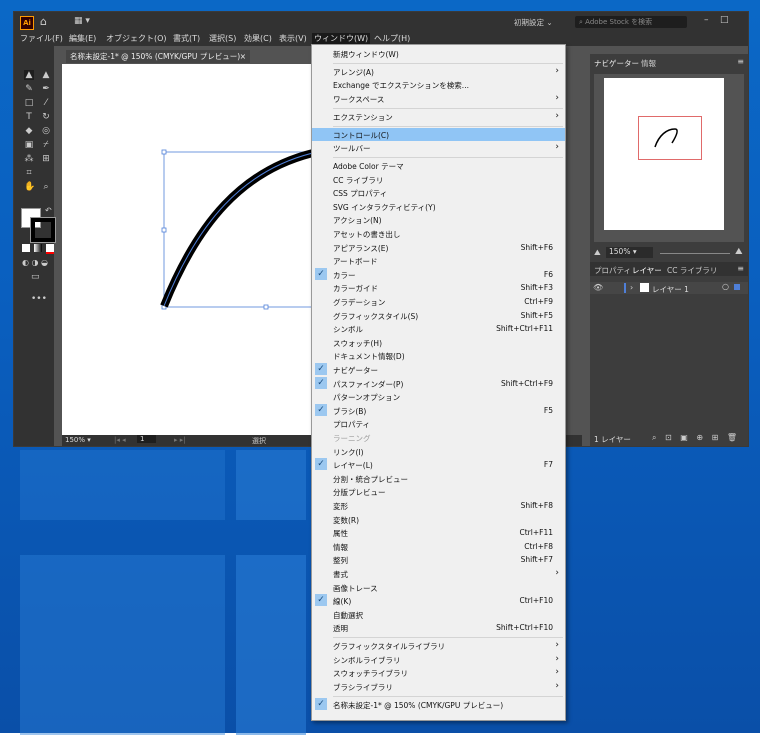  What do you see at coordinates (46, 117) in the screenshot?
I see `rotate-tool-icon: ↻` at bounding box center [46, 117].